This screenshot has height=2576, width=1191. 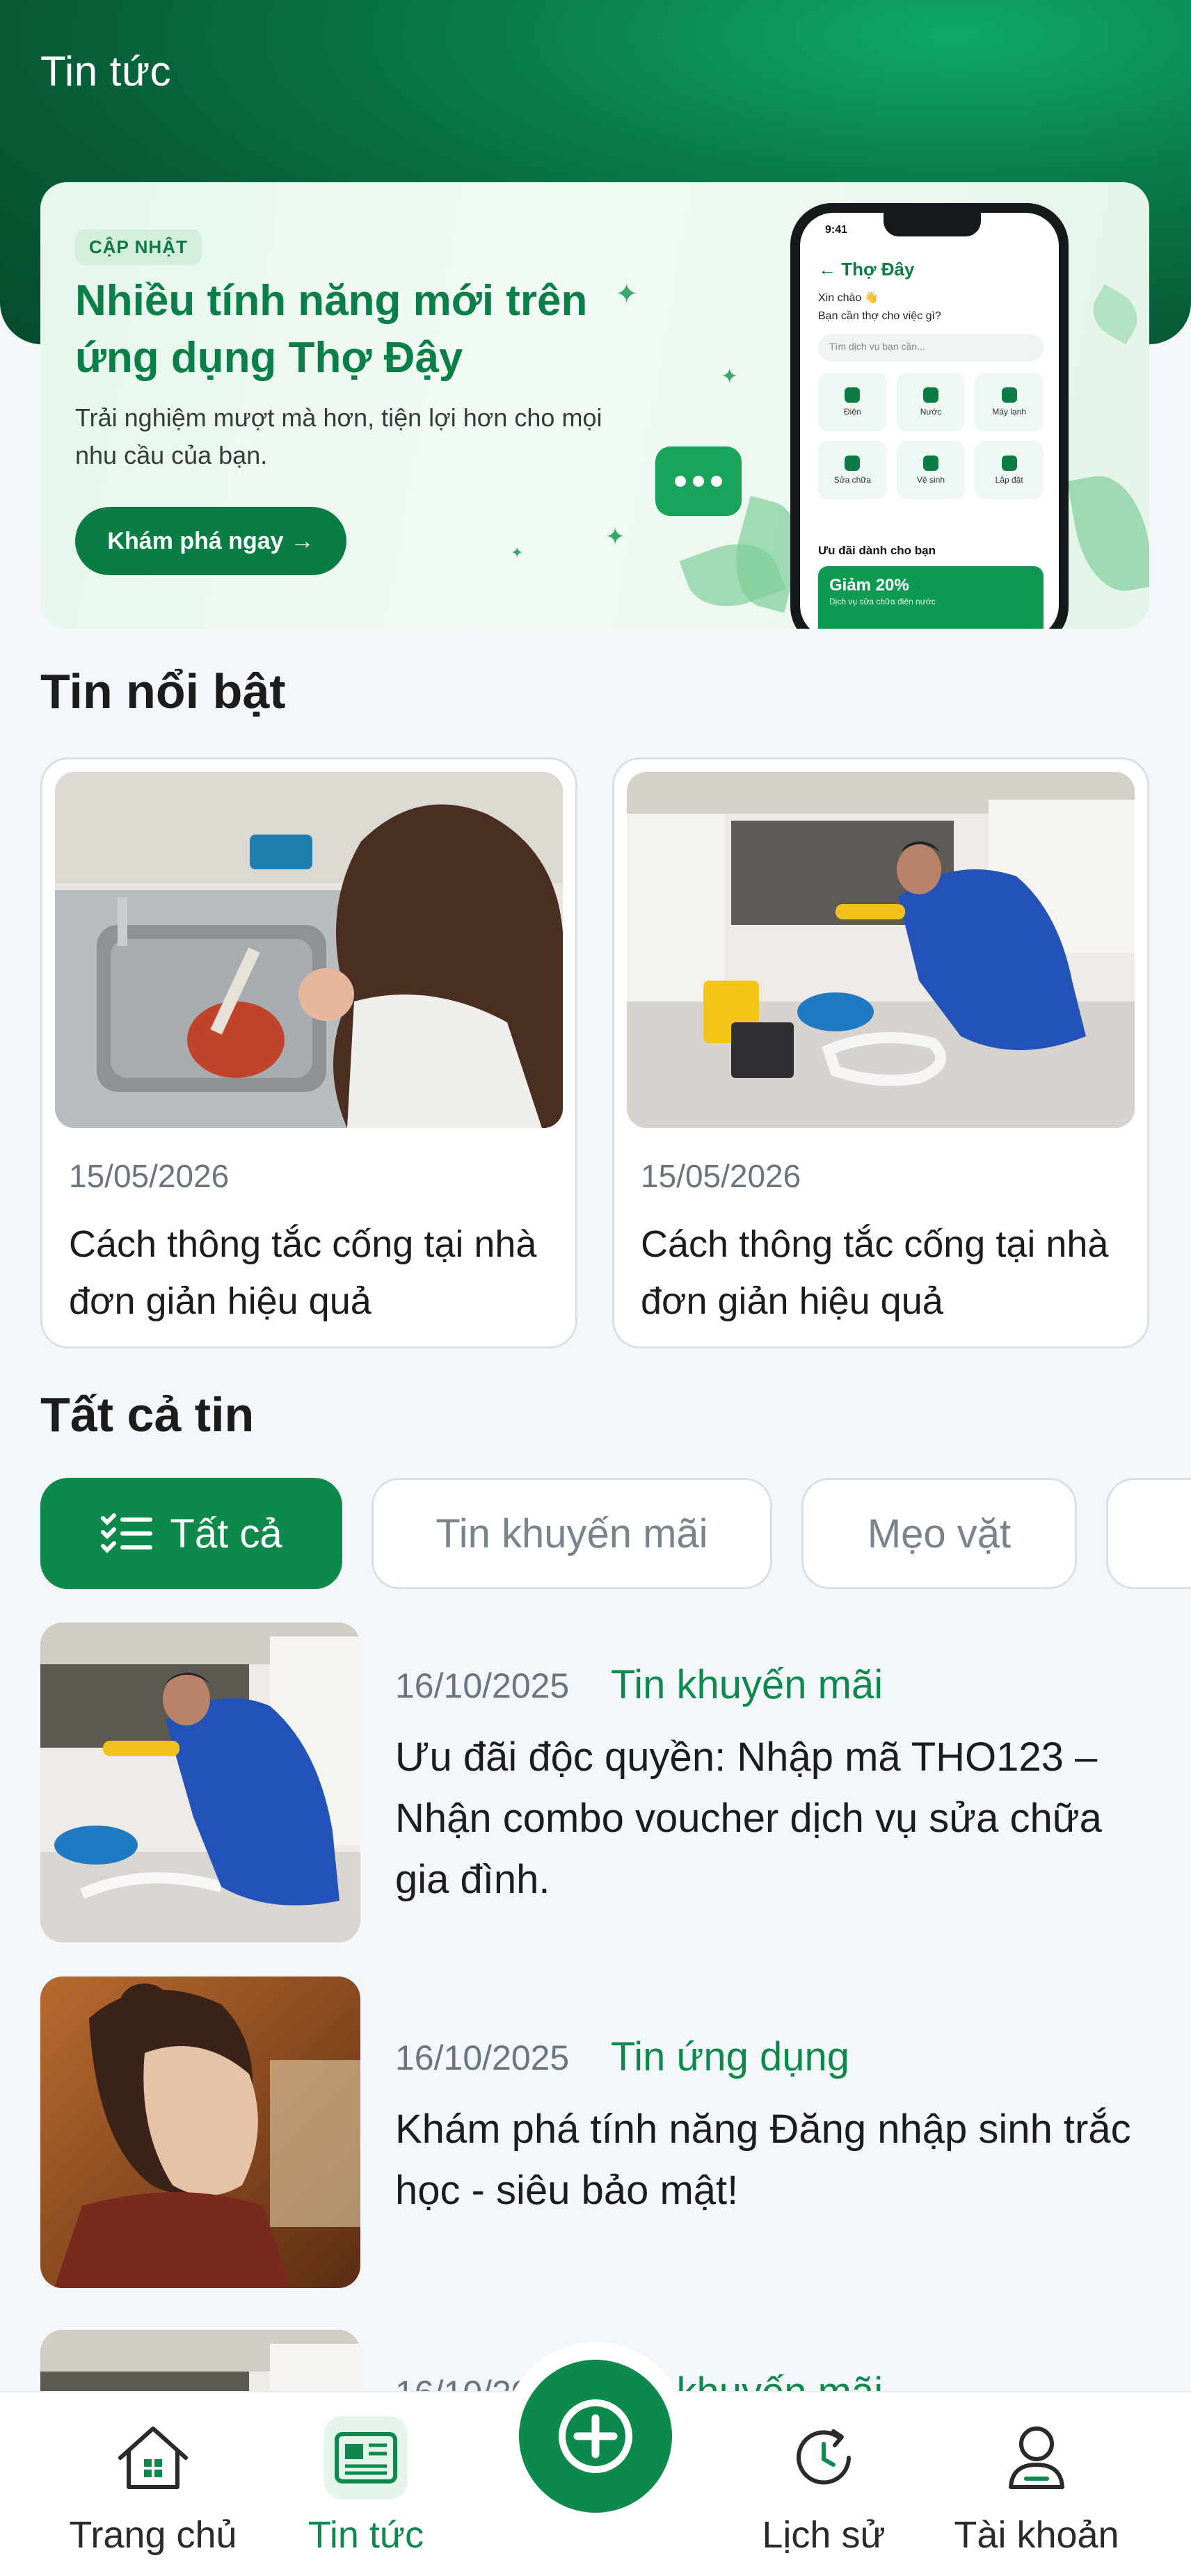 I want to click on nav-news: Tin tức, so click(x=366, y=2486).